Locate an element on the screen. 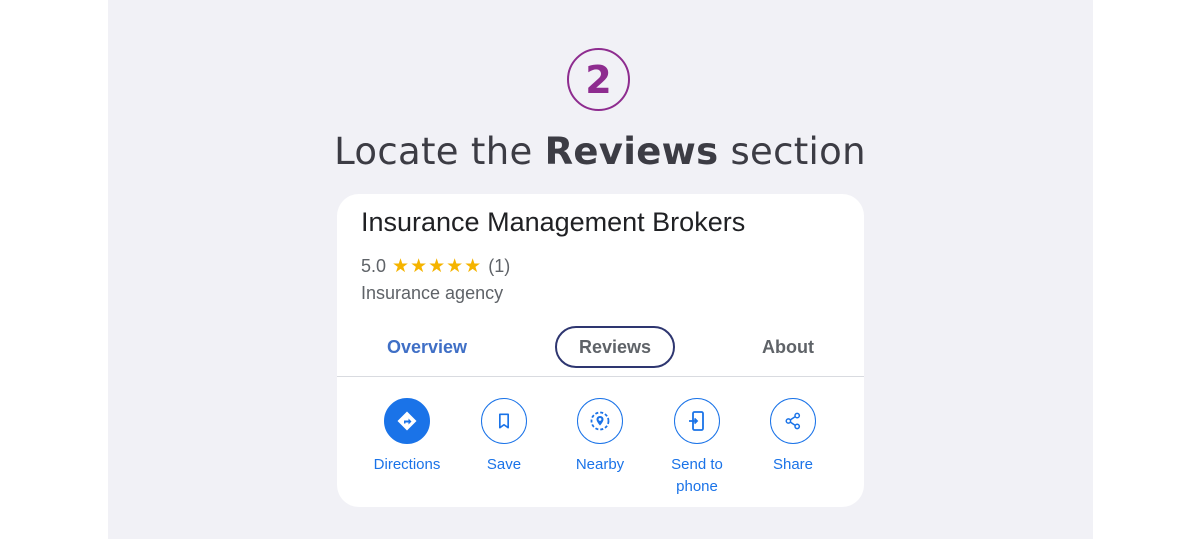 This screenshot has width=1200, height=539. send-to-phone-label-line1: Send to is located at coordinates (697, 464).